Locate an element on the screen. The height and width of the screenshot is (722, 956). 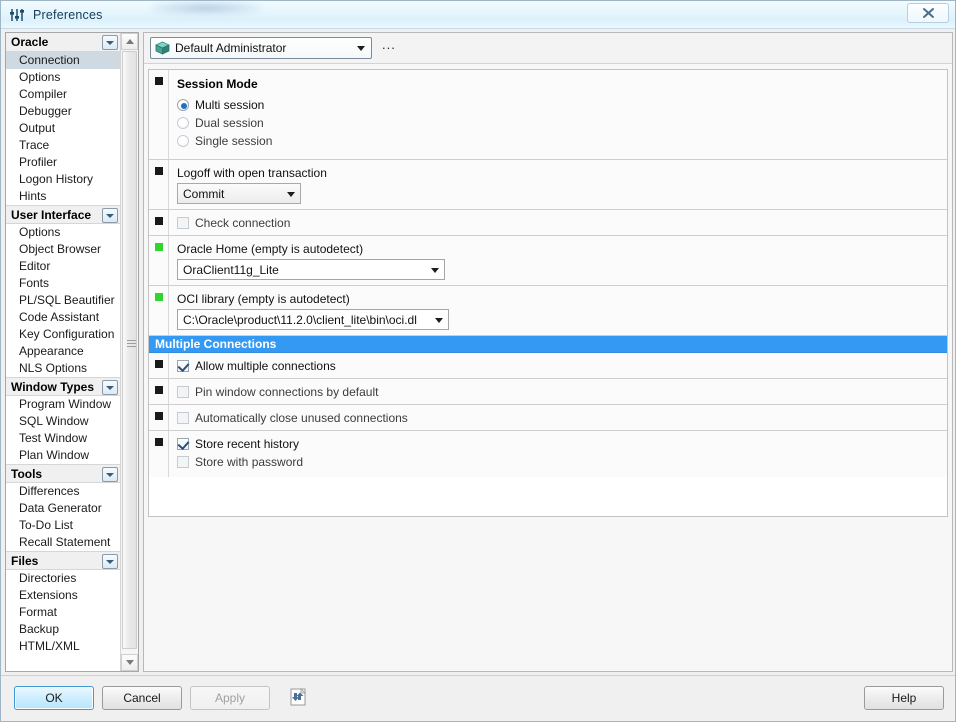
import-export-preferences-icon is located at coordinates (299, 698).